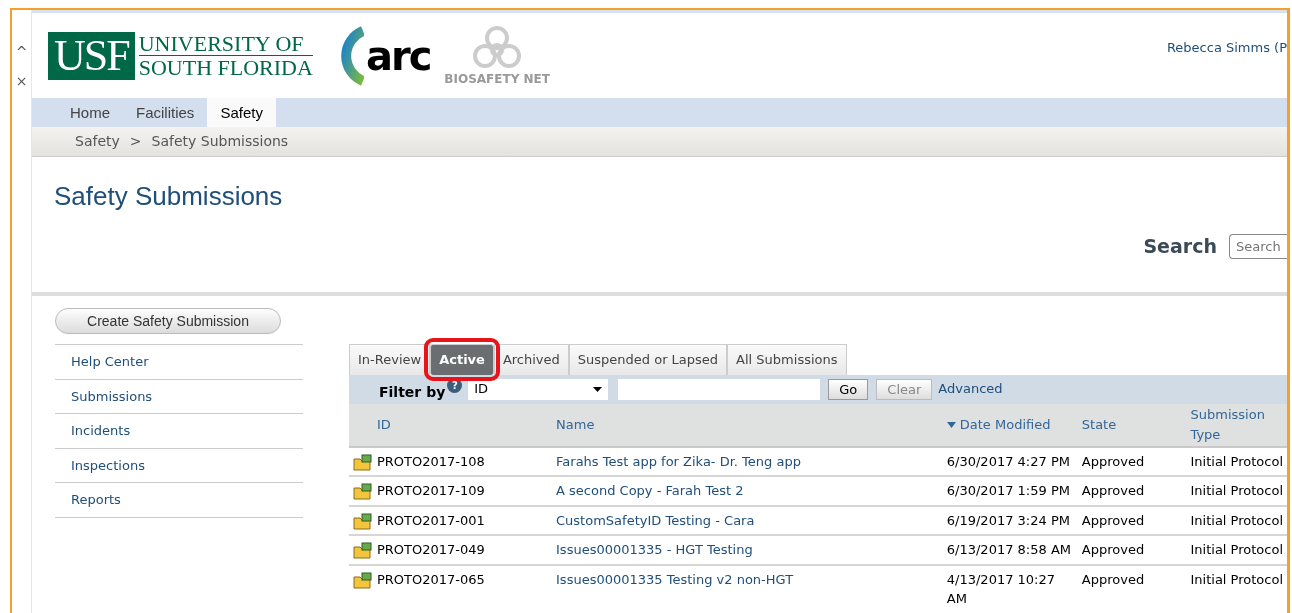  Describe the element at coordinates (848, 389) in the screenshot. I see `go-button: Go` at that location.